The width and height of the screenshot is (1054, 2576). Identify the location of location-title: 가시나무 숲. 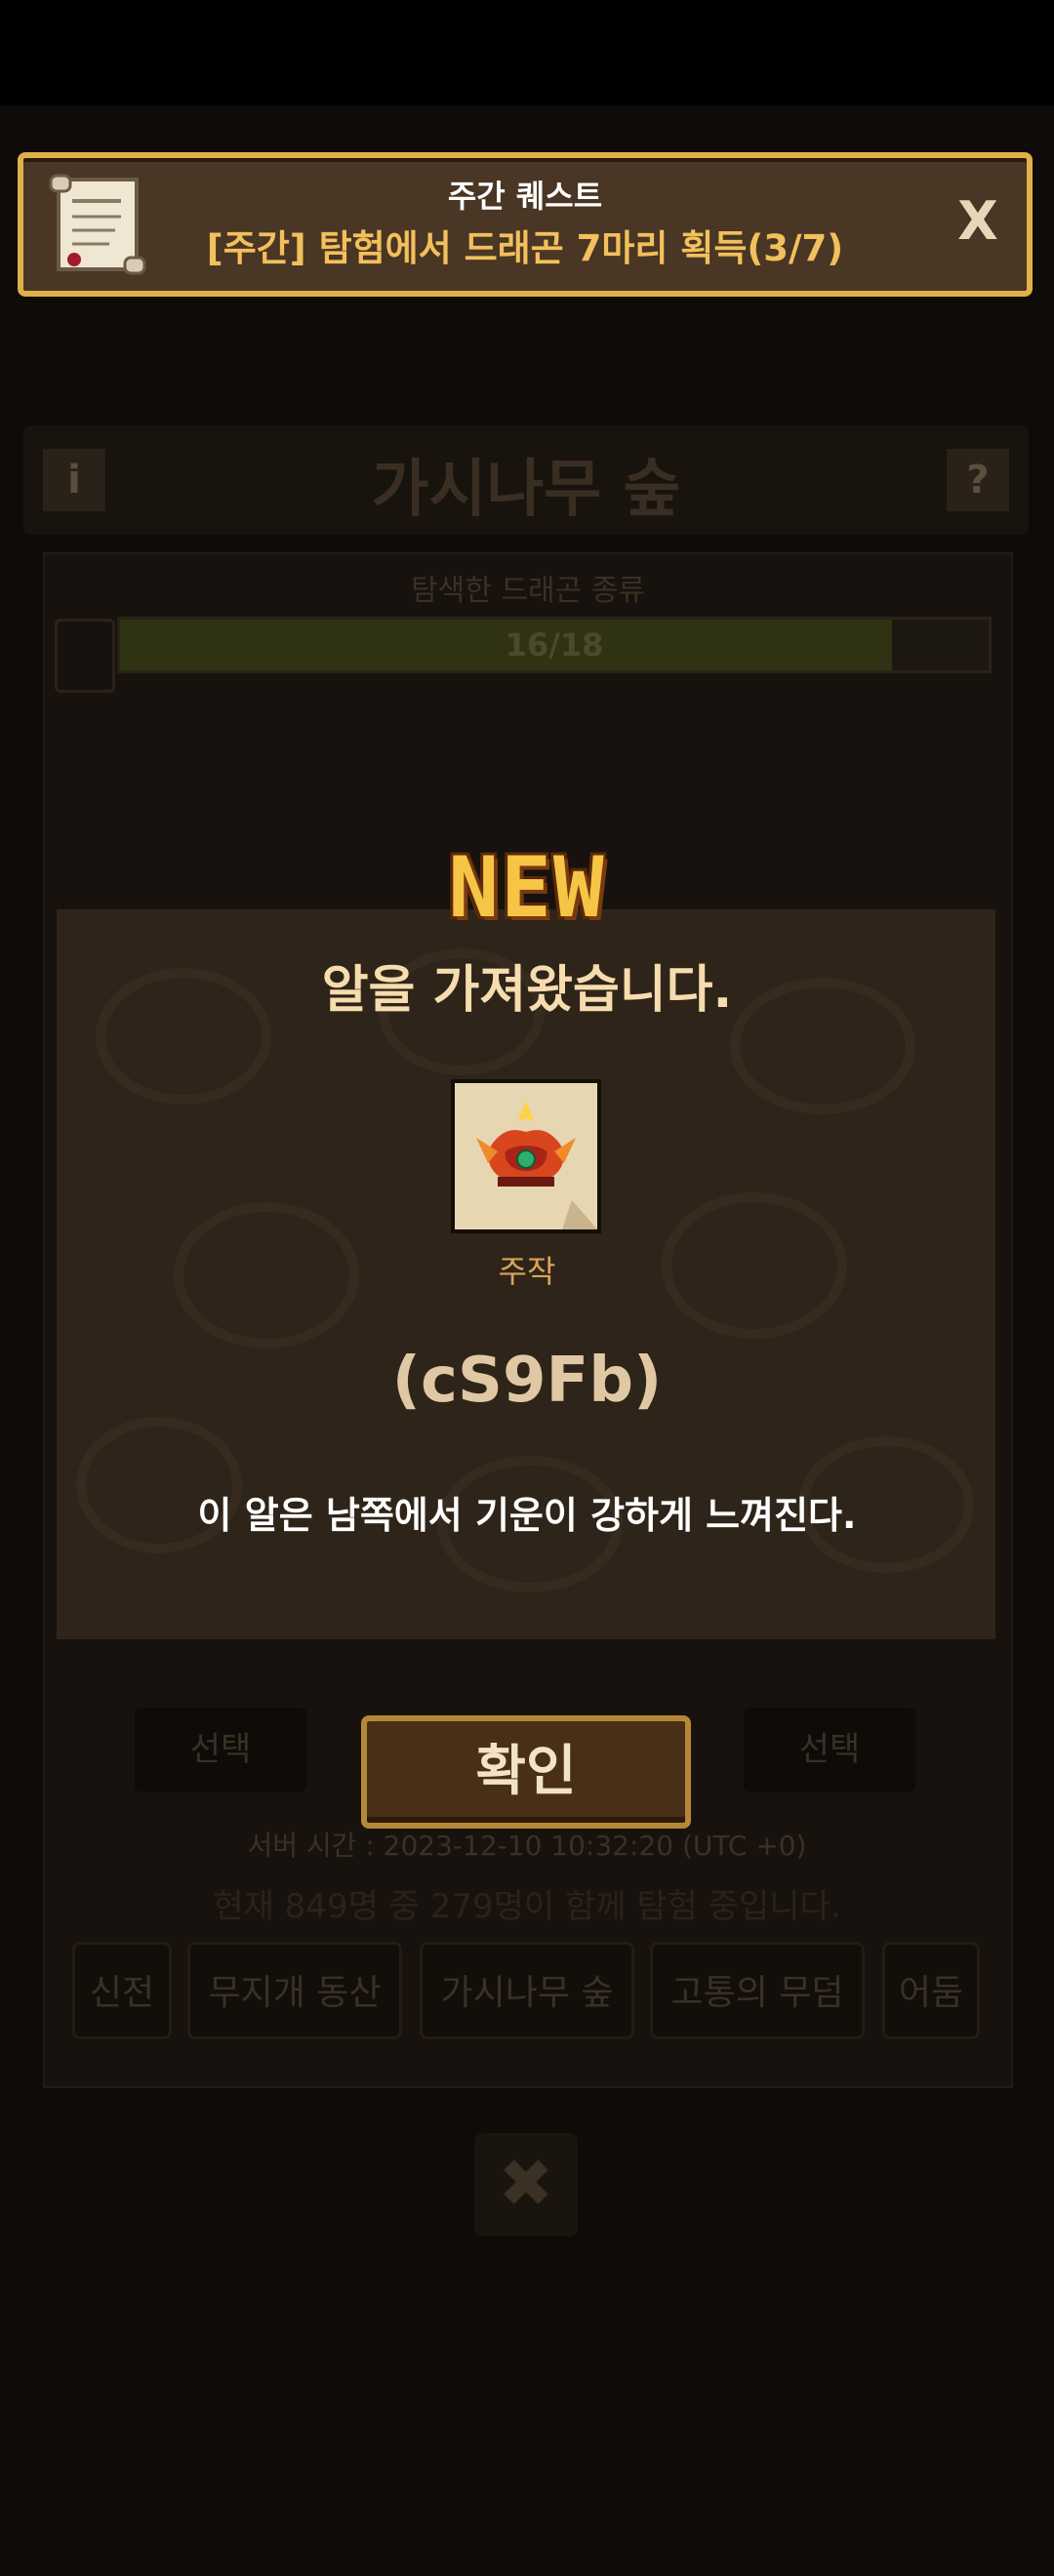
(526, 490).